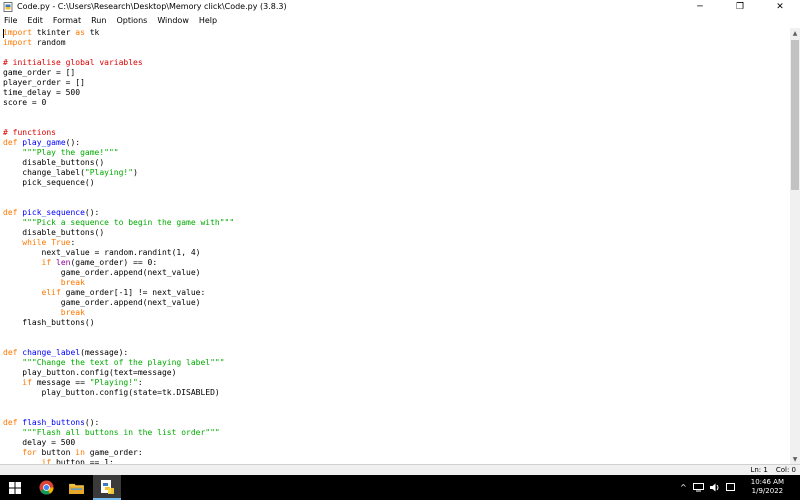  What do you see at coordinates (118, 293) in the screenshot?
I see `code-line: elif game_order[-1] != next_value:` at bounding box center [118, 293].